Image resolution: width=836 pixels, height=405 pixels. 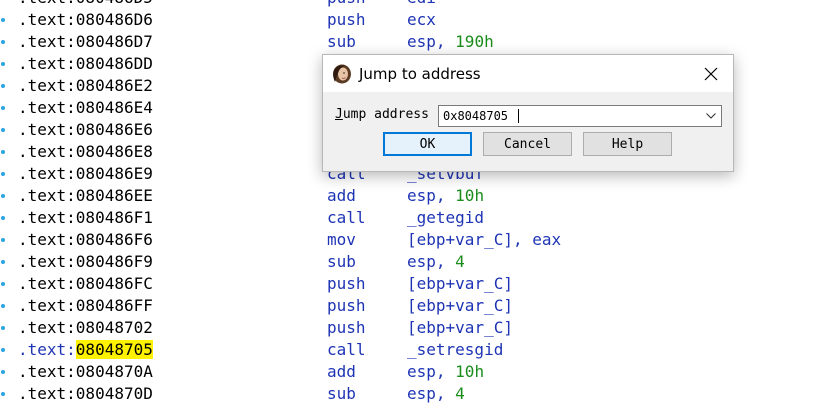 What do you see at coordinates (450, 42) in the screenshot?
I see `instruction-operands: esp, 190h` at bounding box center [450, 42].